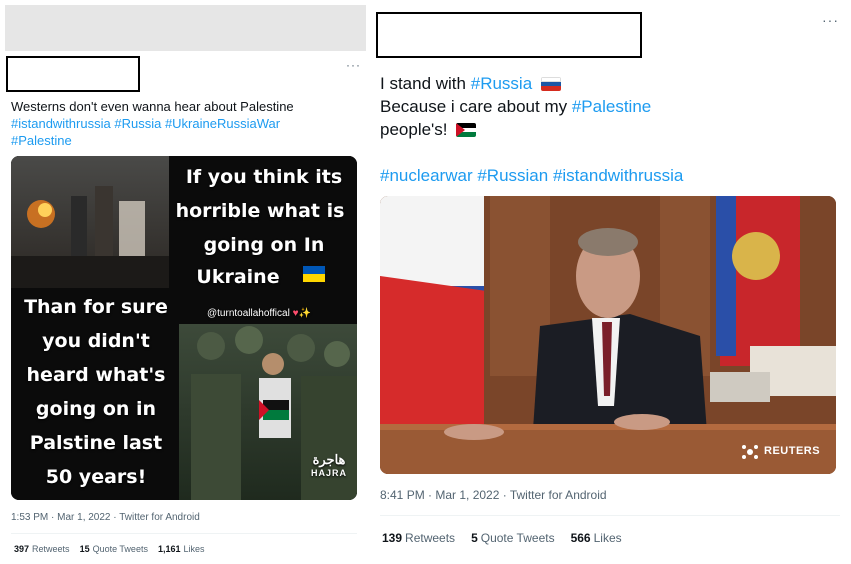 The width and height of the screenshot is (851, 564). What do you see at coordinates (792, 451) in the screenshot?
I see `reuters-logo-icon: REUTERS` at bounding box center [792, 451].